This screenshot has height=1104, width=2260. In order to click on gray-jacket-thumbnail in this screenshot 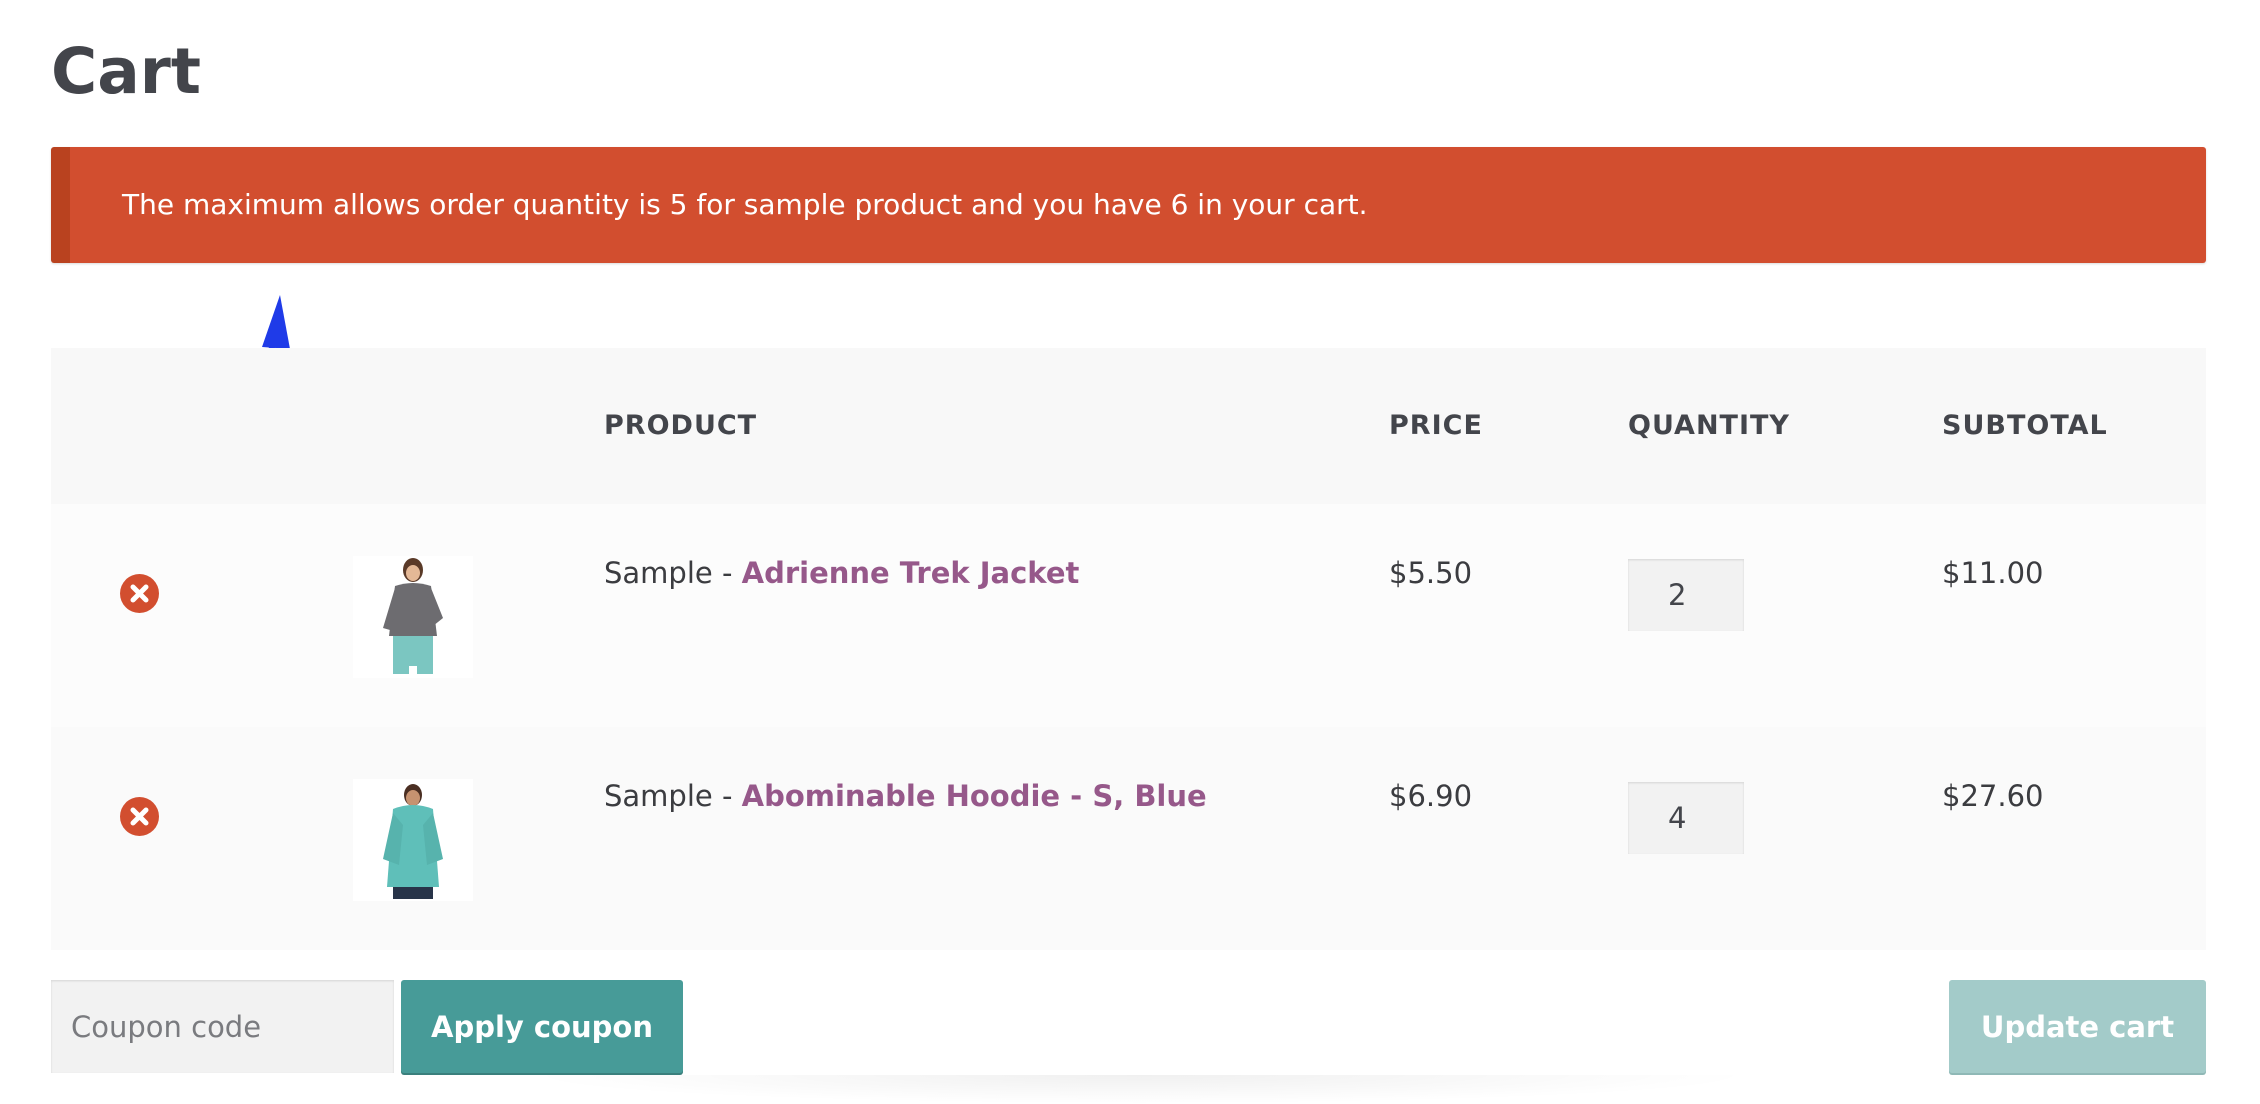, I will do `click(413, 616)`.